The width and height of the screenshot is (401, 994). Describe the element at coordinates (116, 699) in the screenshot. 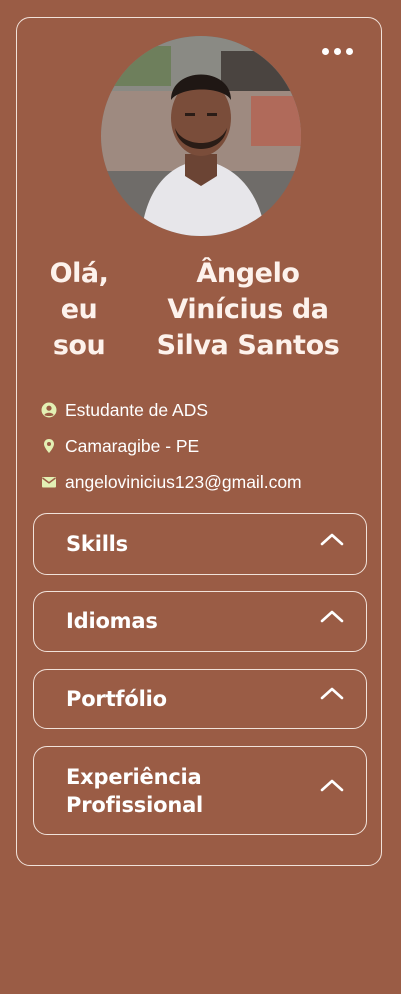

I see `section-title: Portfólio` at that location.